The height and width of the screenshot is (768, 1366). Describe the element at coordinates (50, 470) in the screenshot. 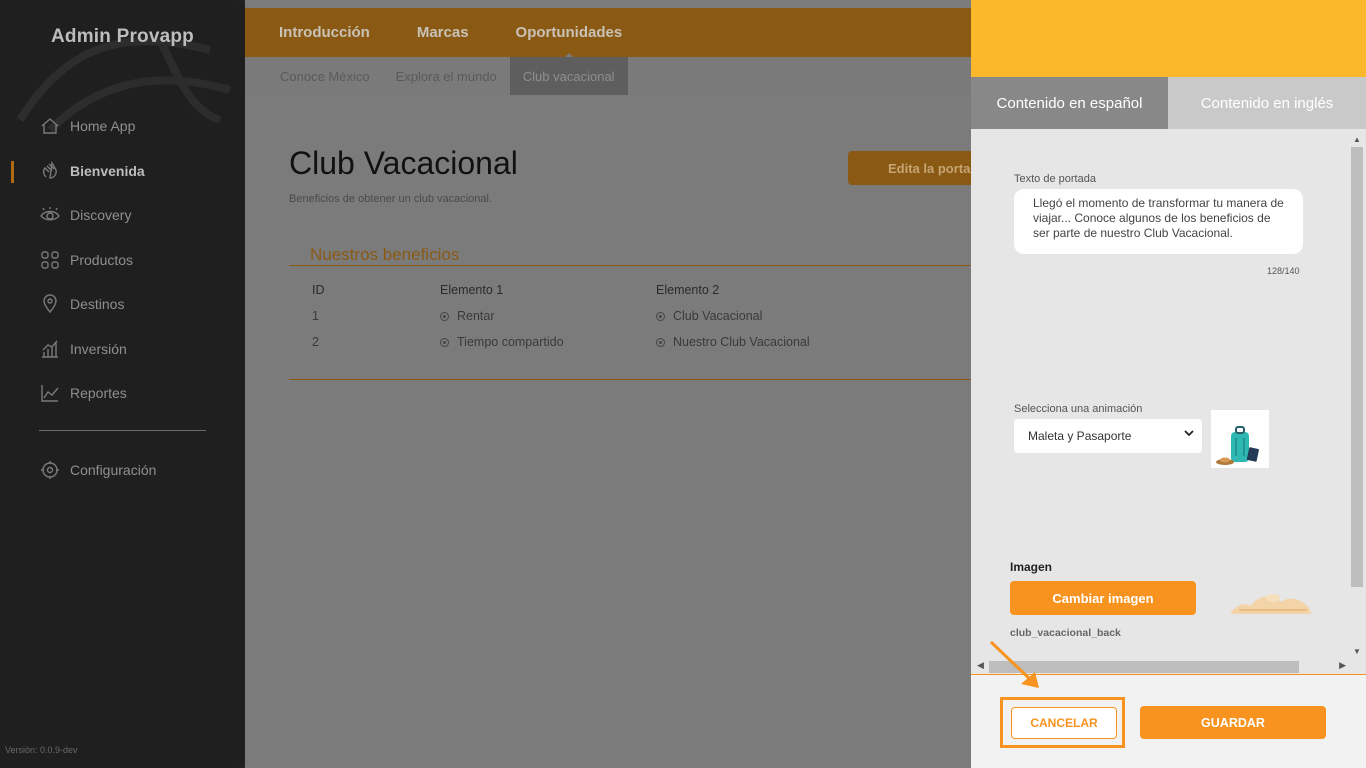

I see `gear-icon` at that location.